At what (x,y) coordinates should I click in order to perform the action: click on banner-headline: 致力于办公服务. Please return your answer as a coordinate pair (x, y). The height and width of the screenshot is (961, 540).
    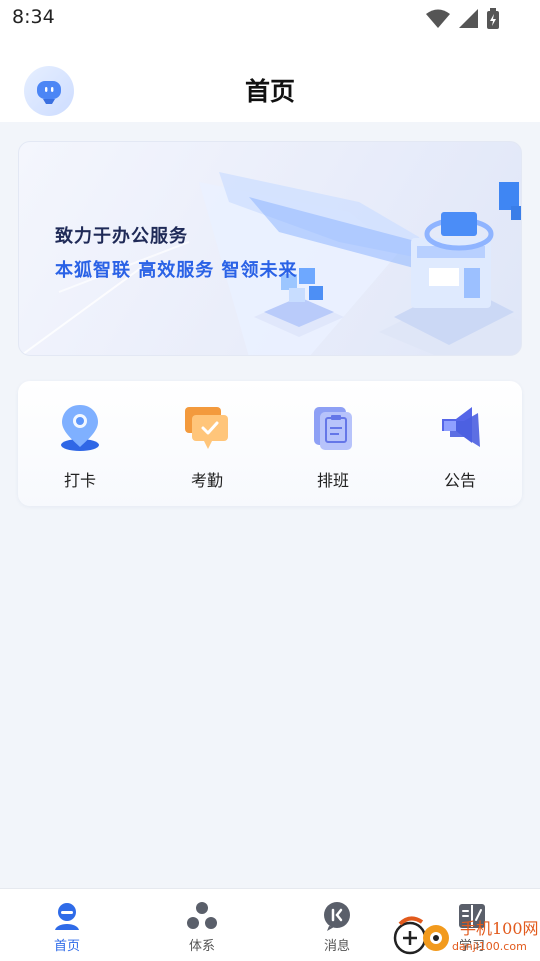
    Looking at the image, I should click on (121, 236).